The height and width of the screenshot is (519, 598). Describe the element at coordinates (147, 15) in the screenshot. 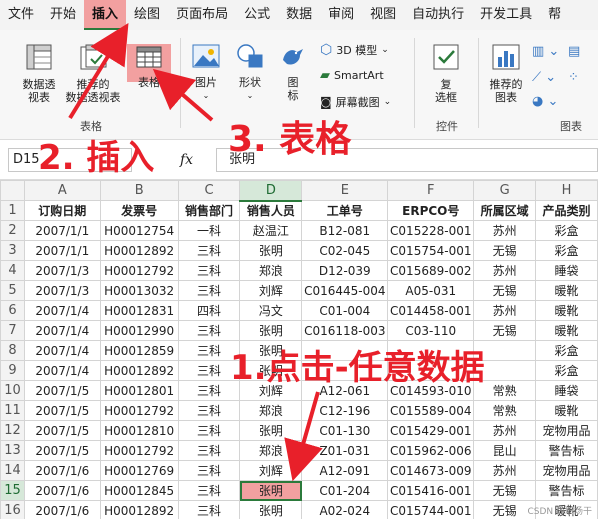

I see `menu-tab: 绘图` at that location.